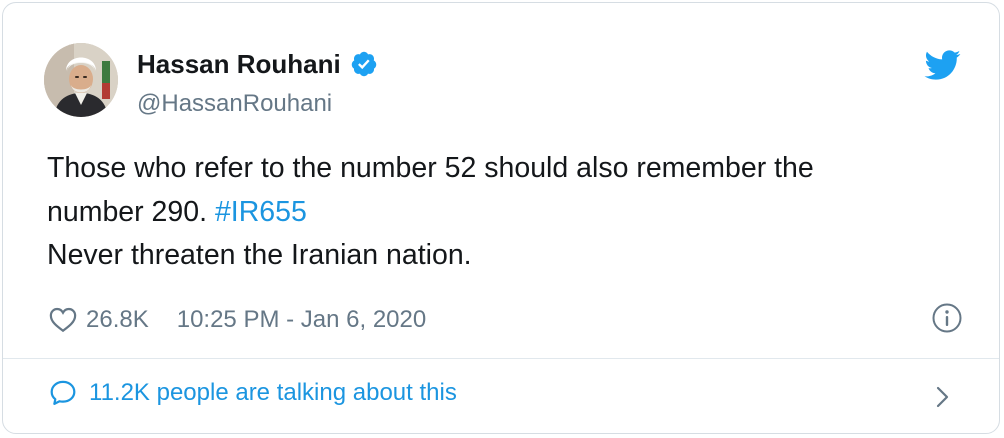 The image size is (1004, 438). What do you see at coordinates (131, 211) in the screenshot?
I see `tweet-line-2-text: number 290.` at bounding box center [131, 211].